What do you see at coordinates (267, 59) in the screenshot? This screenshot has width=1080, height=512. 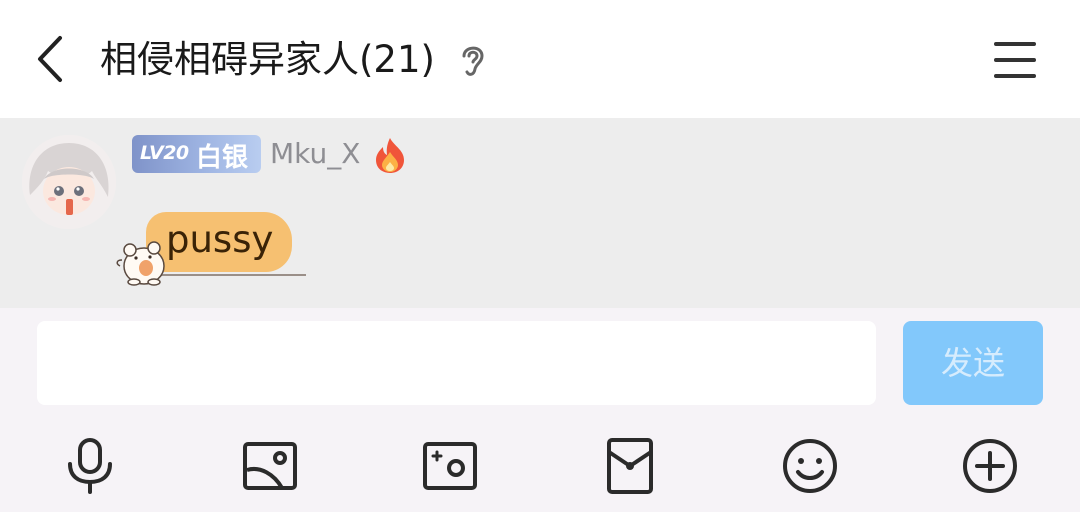 I see `group-title: 相侵相碍异家人(21)` at bounding box center [267, 59].